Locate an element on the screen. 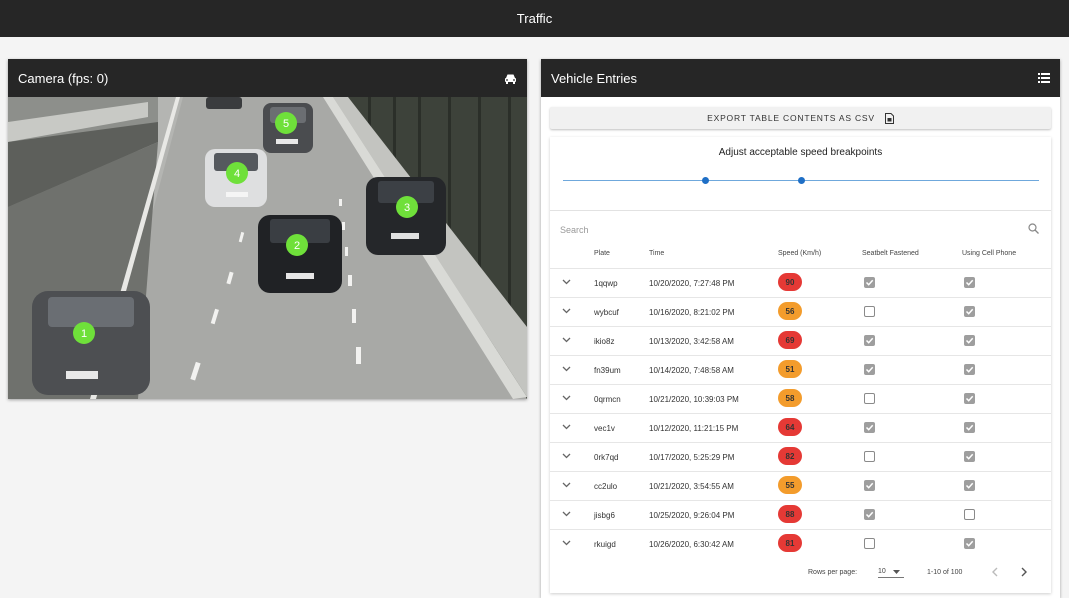  column-header-speed: Speed (Km/h) is located at coordinates (799, 253).